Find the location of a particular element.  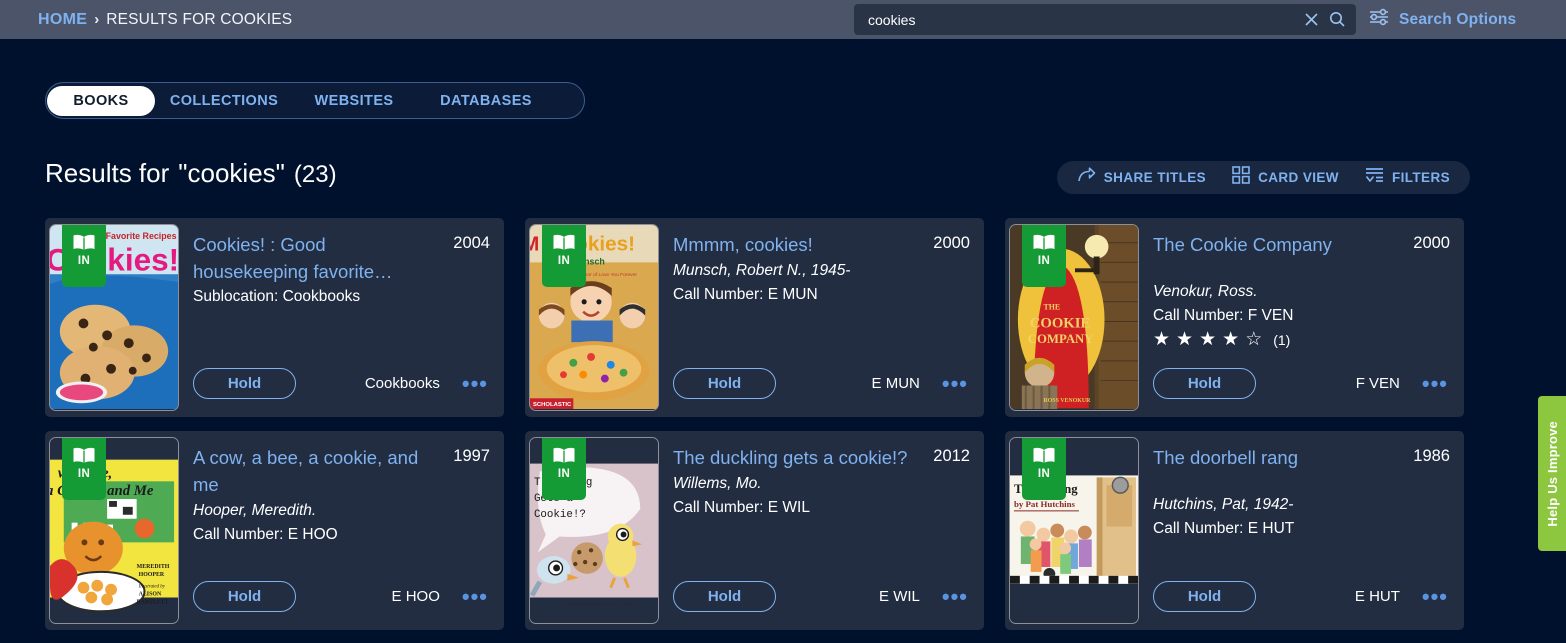

card-footer: Hold Cookbooks ••• is located at coordinates (340, 383).